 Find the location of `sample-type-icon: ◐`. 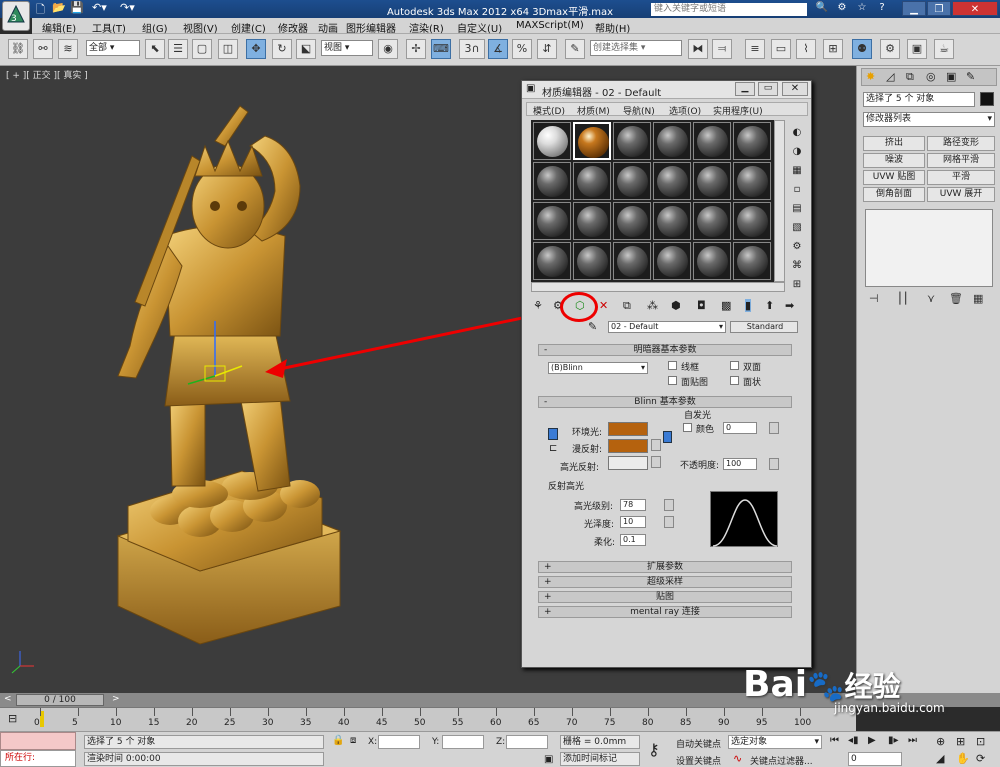

sample-type-icon: ◐ is located at coordinates (797, 132).